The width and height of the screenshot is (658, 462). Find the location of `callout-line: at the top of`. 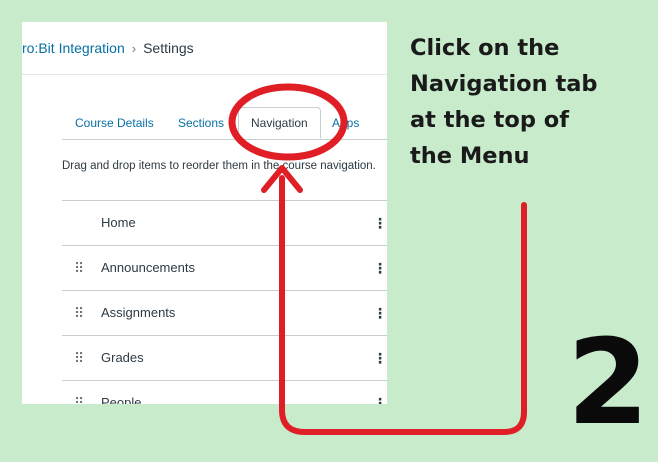

callout-line: at the top of is located at coordinates (490, 120).